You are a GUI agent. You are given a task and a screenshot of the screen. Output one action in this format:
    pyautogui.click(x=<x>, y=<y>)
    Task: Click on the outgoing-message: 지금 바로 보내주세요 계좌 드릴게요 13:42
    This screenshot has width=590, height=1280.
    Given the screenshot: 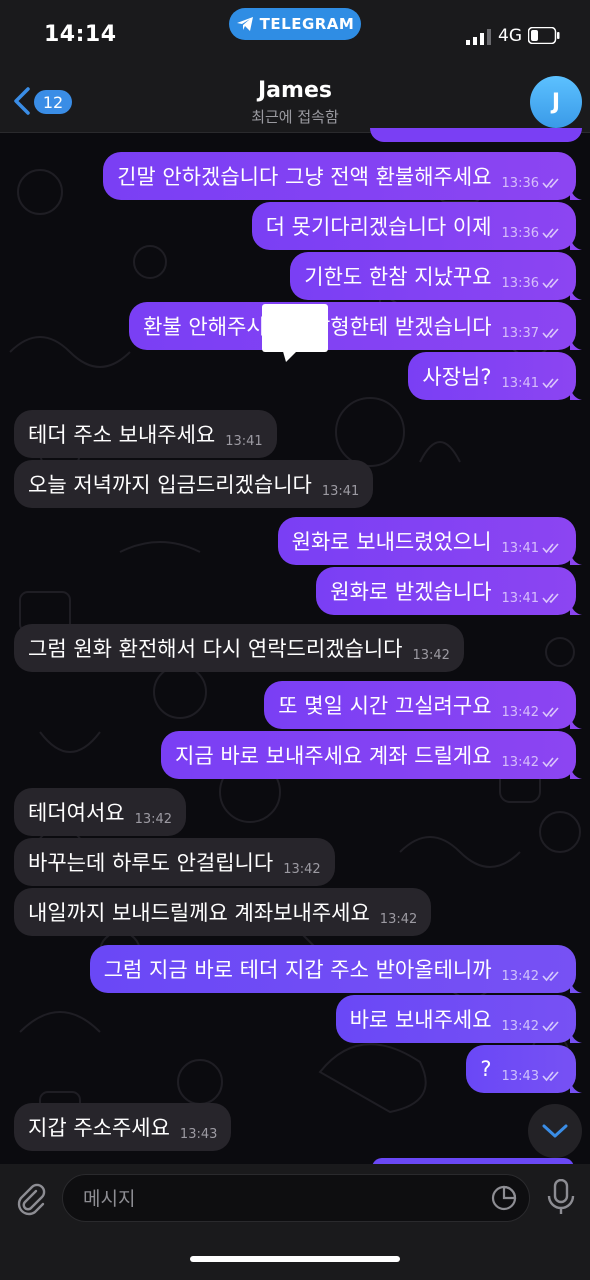 What is the action you would take?
    pyautogui.click(x=371, y=755)
    